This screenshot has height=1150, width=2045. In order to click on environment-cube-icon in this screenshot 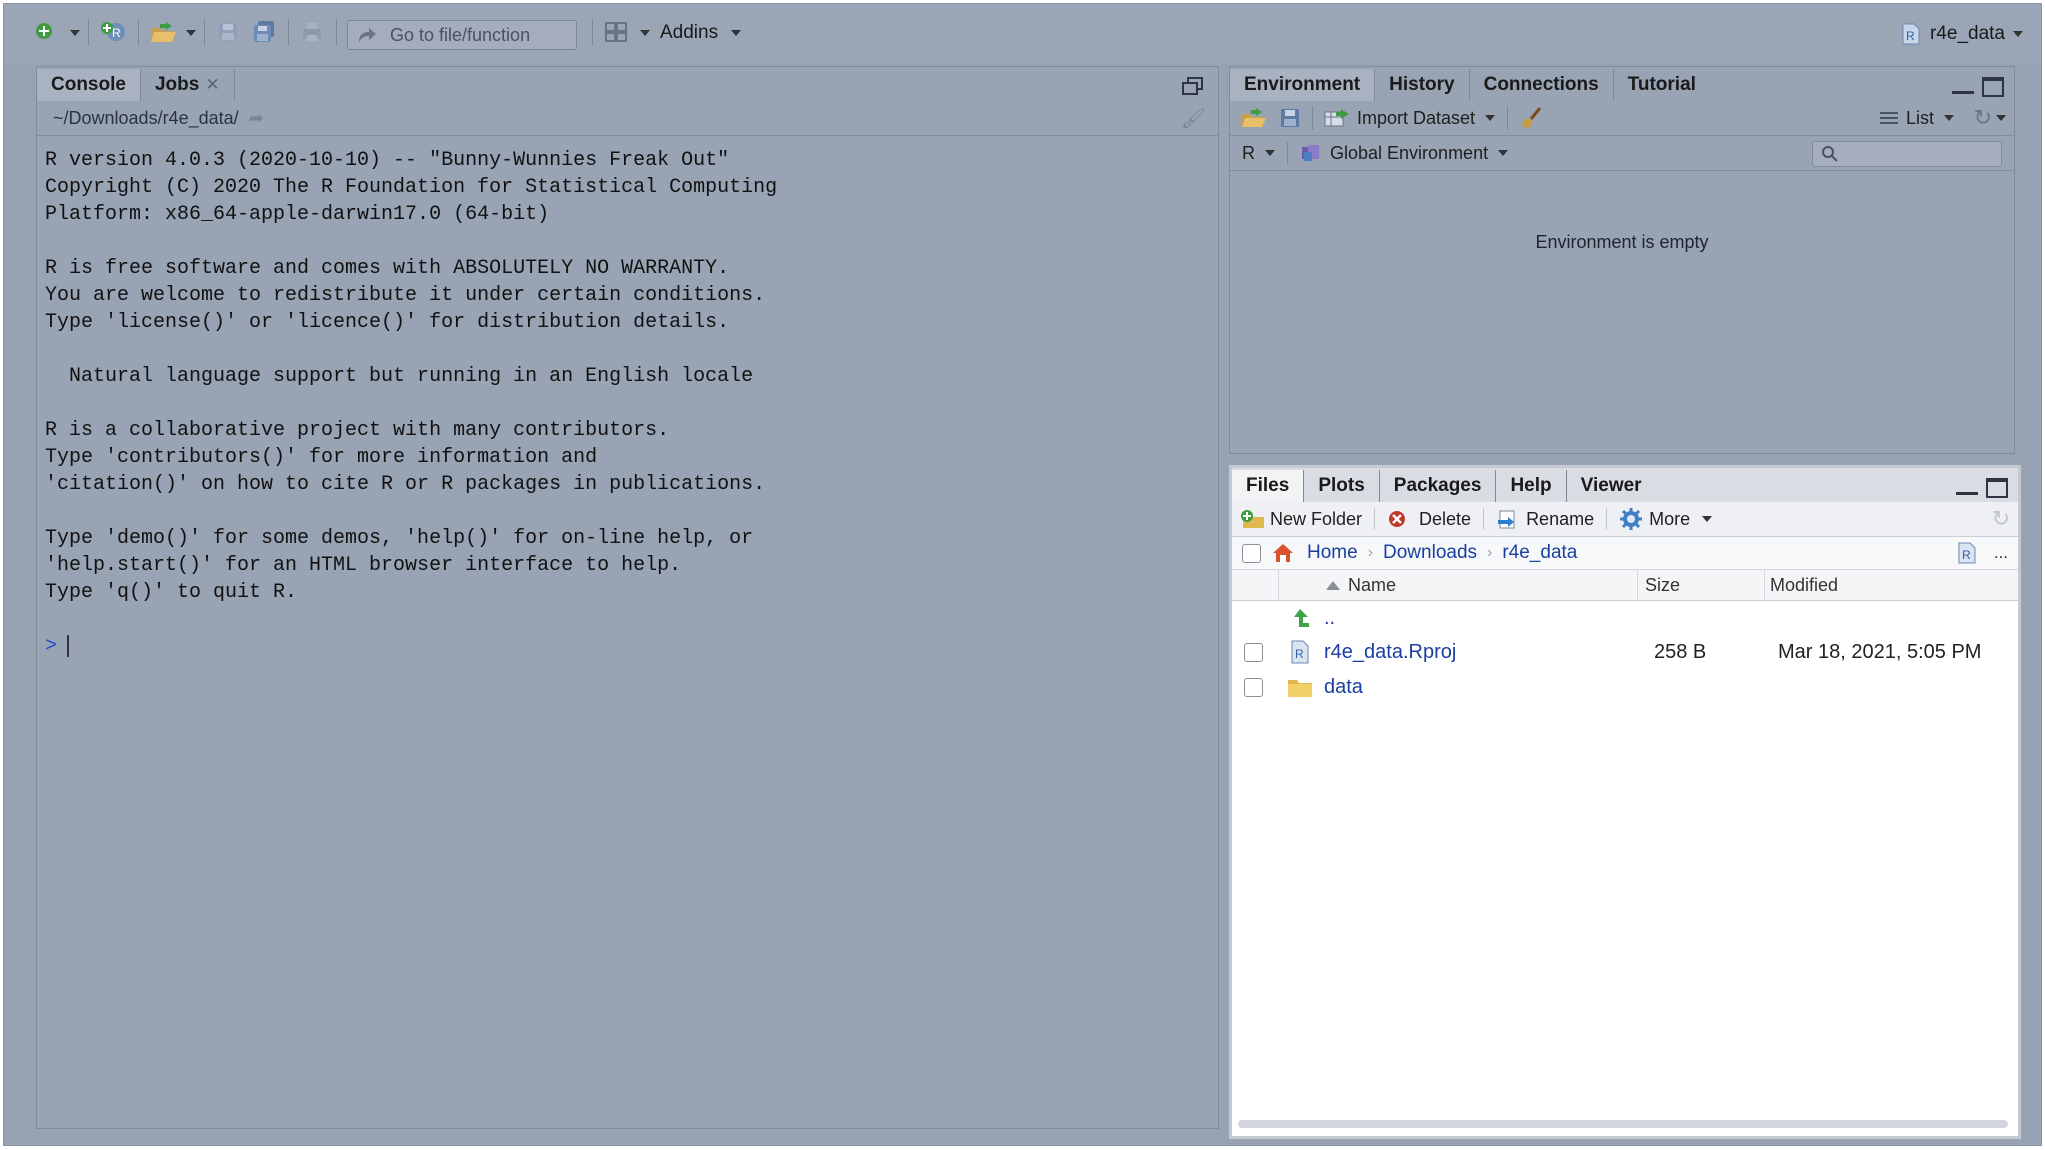, I will do `click(1311, 153)`.